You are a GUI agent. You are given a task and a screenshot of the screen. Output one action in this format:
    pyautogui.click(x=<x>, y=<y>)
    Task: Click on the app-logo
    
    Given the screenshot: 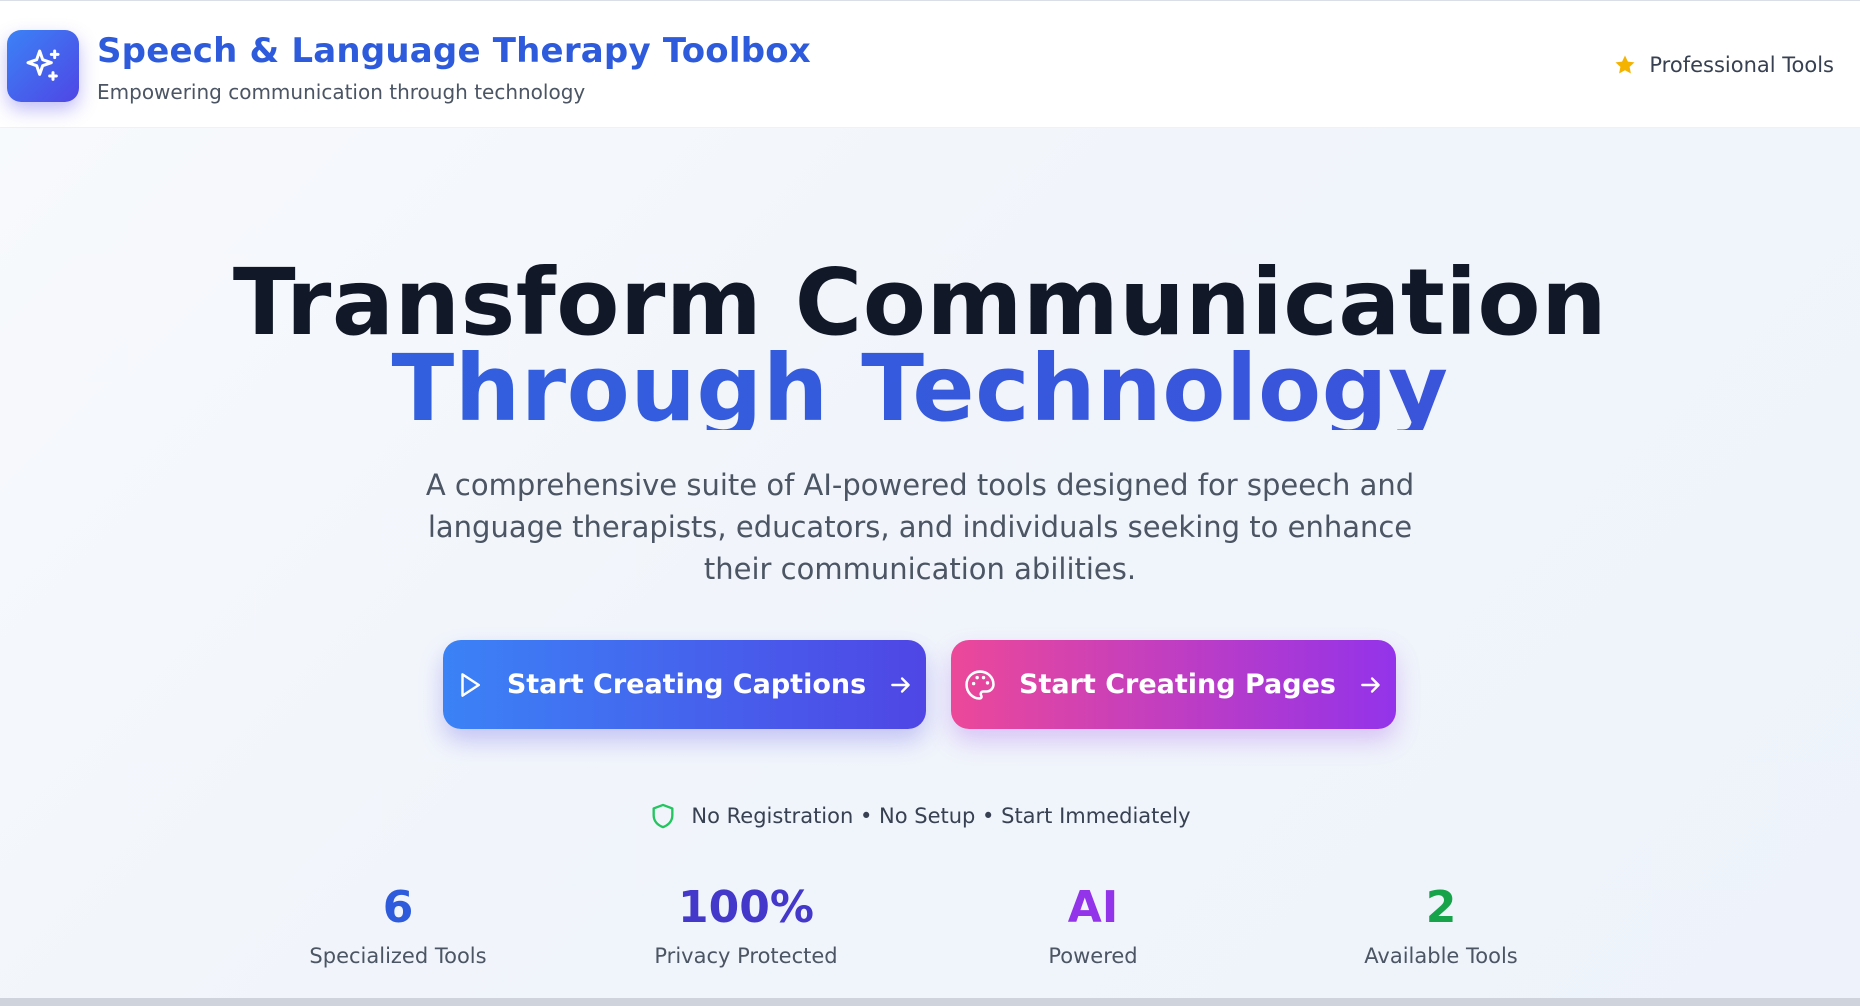 What is the action you would take?
    pyautogui.click(x=43, y=66)
    